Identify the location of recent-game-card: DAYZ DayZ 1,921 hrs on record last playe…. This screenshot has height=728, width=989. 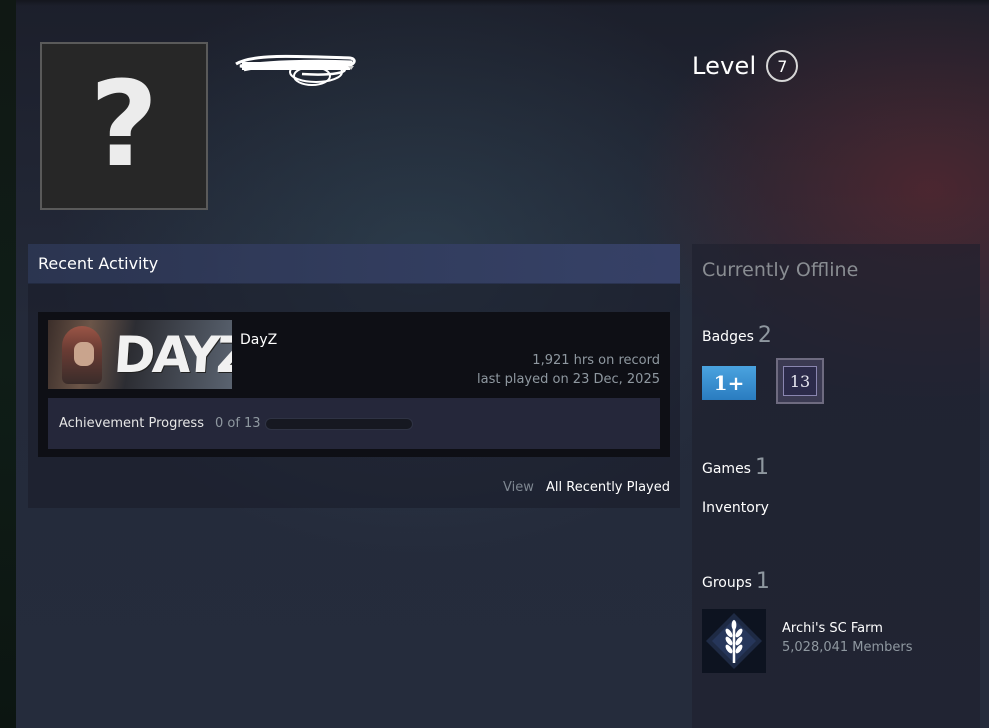
(354, 384).